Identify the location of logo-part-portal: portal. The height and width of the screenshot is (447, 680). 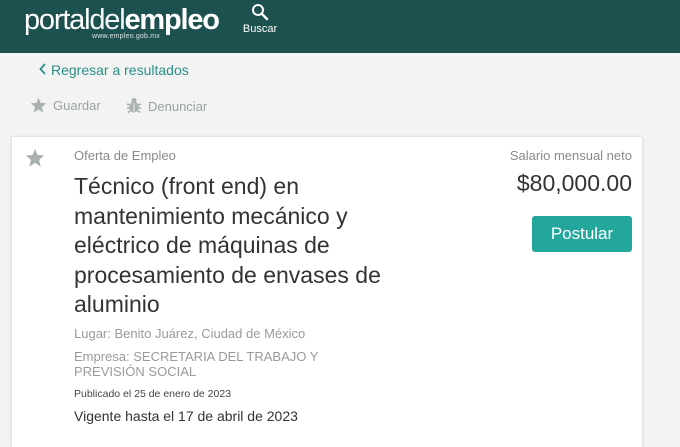
(57, 20).